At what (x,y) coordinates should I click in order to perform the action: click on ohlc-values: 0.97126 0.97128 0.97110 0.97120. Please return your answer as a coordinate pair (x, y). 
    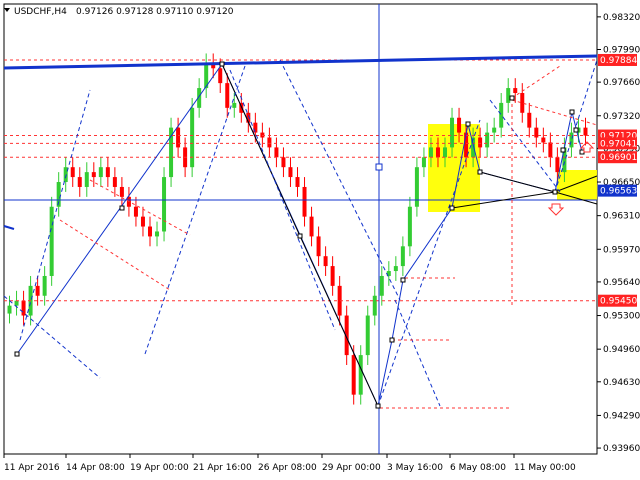
    Looking at the image, I should click on (155, 12).